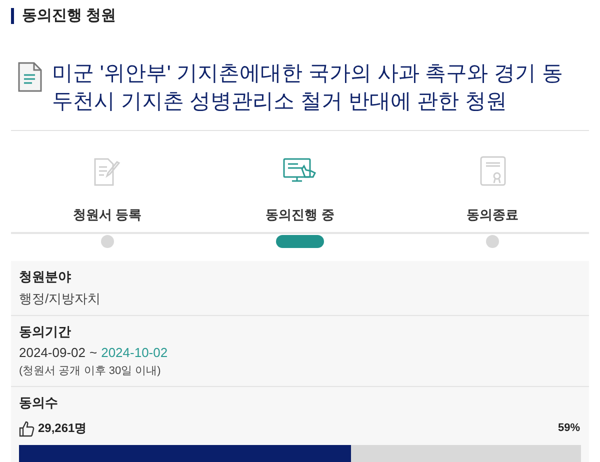 This screenshot has width=600, height=462. Describe the element at coordinates (69, 16) in the screenshot. I see `section-title: 동의진행 청원` at that location.